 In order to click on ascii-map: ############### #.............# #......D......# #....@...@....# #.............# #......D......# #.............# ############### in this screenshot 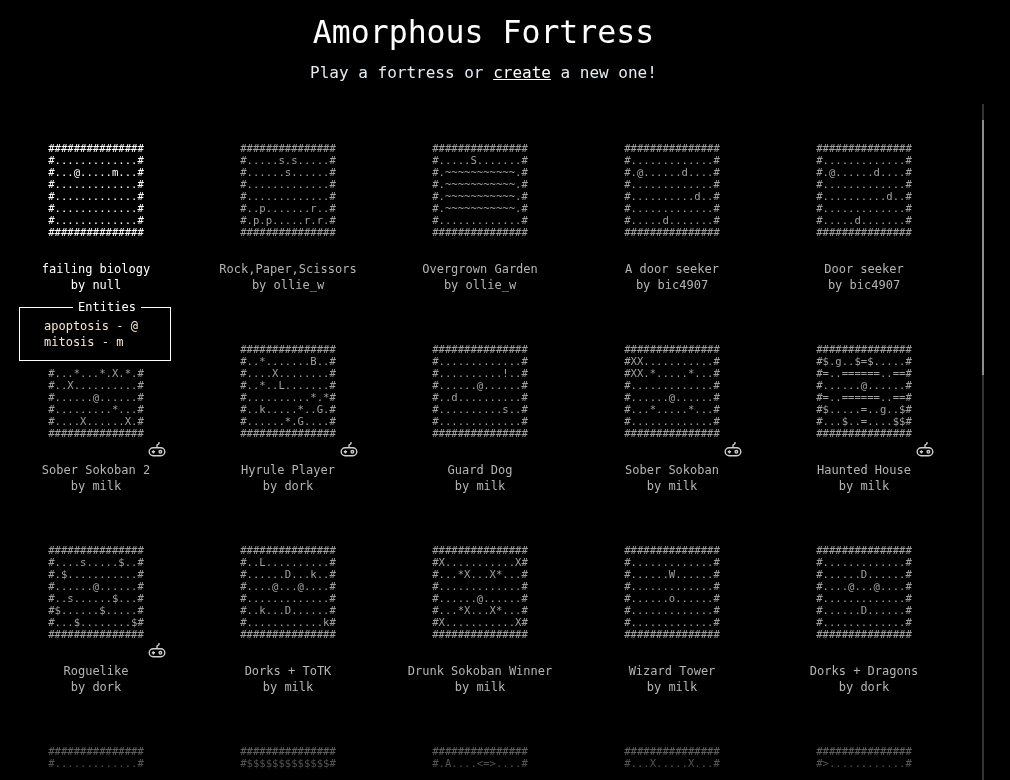, I will do `click(864, 592)`.